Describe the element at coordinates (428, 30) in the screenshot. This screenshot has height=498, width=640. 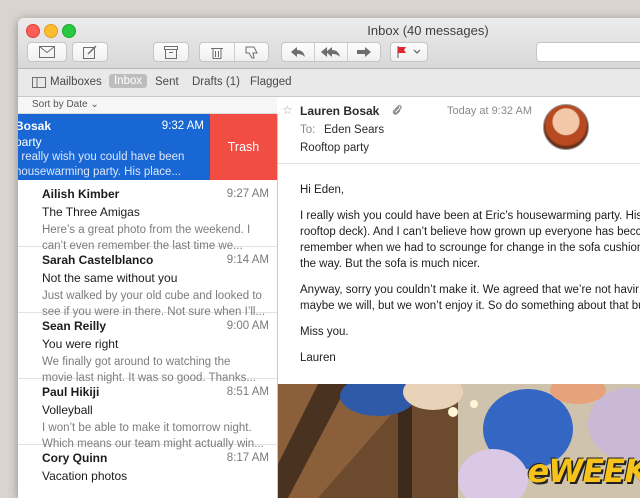
I see `window-title: Inbox (40 messages)` at that location.